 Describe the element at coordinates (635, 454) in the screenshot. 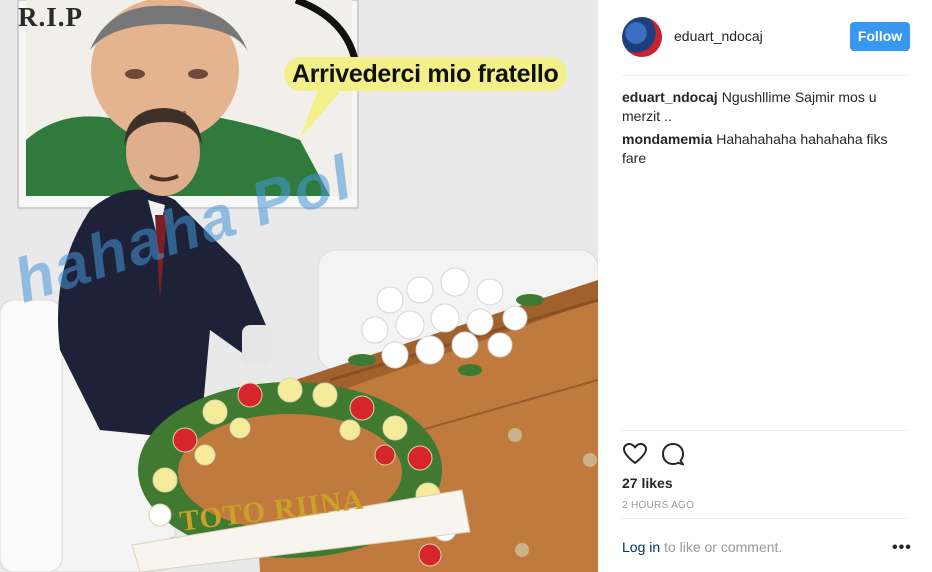

I see `heart-icon` at that location.